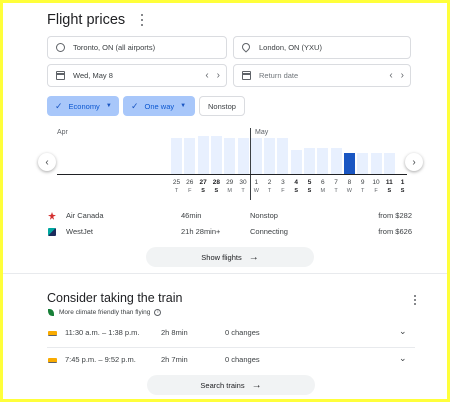 Image resolution: width=450 pixels, height=402 pixels. Describe the element at coordinates (114, 47) in the screenshot. I see `origin-value: Toronto, ON (all airports)` at that location.